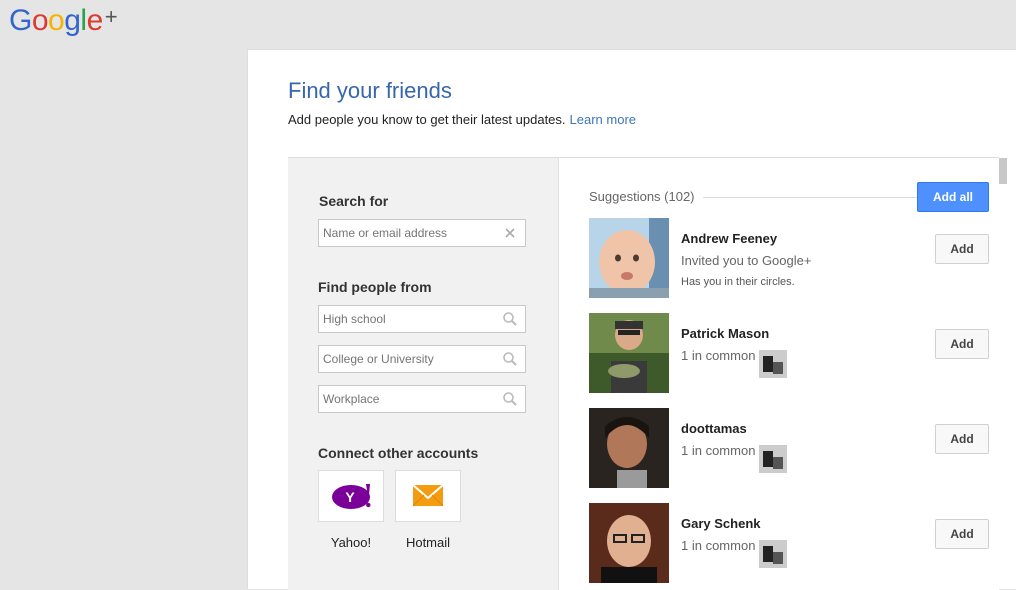 Image resolution: width=1016 pixels, height=590 pixels. Describe the element at coordinates (646, 196) in the screenshot. I see `suggestions-count: Suggestions (102)` at that location.